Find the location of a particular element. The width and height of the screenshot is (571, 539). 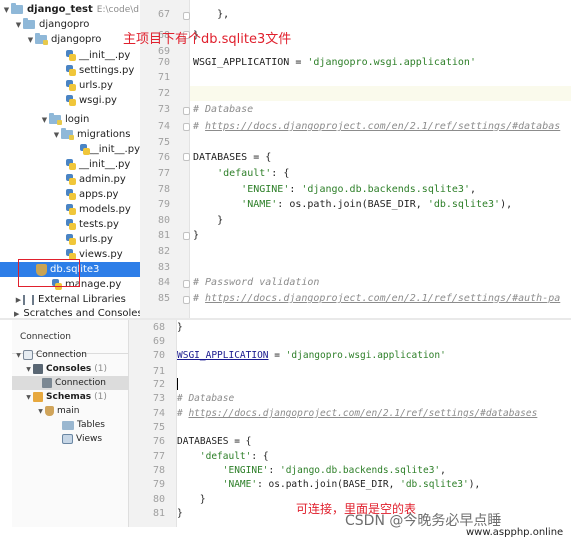

line-number: 72 is located at coordinates (158, 384).